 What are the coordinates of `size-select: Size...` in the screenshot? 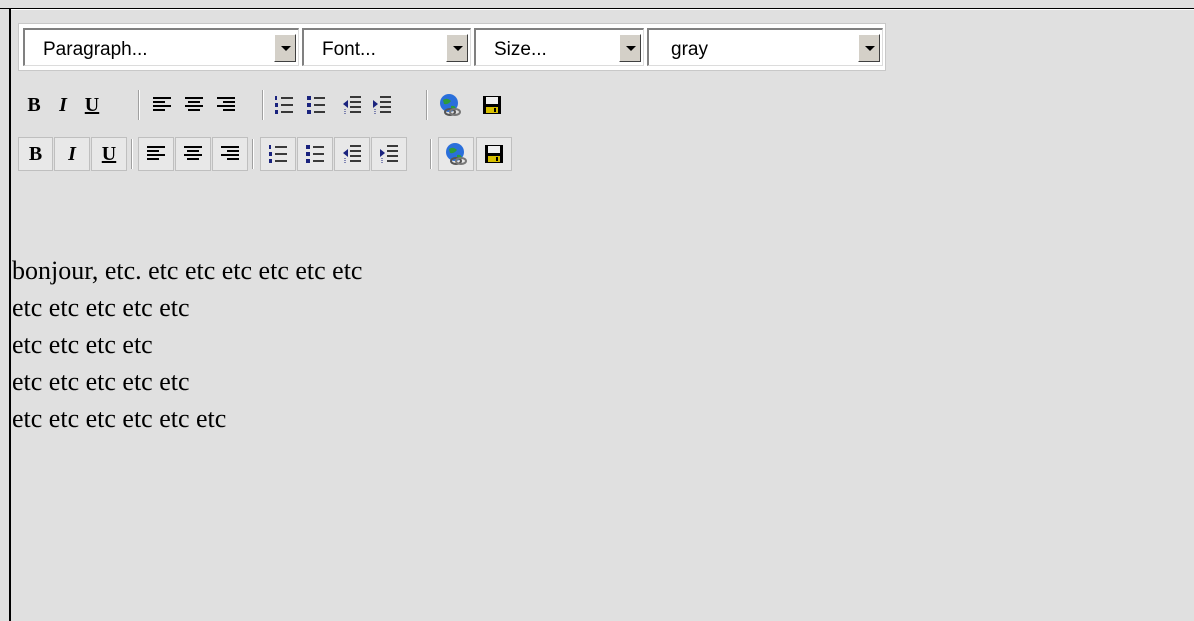 It's located at (559, 47).